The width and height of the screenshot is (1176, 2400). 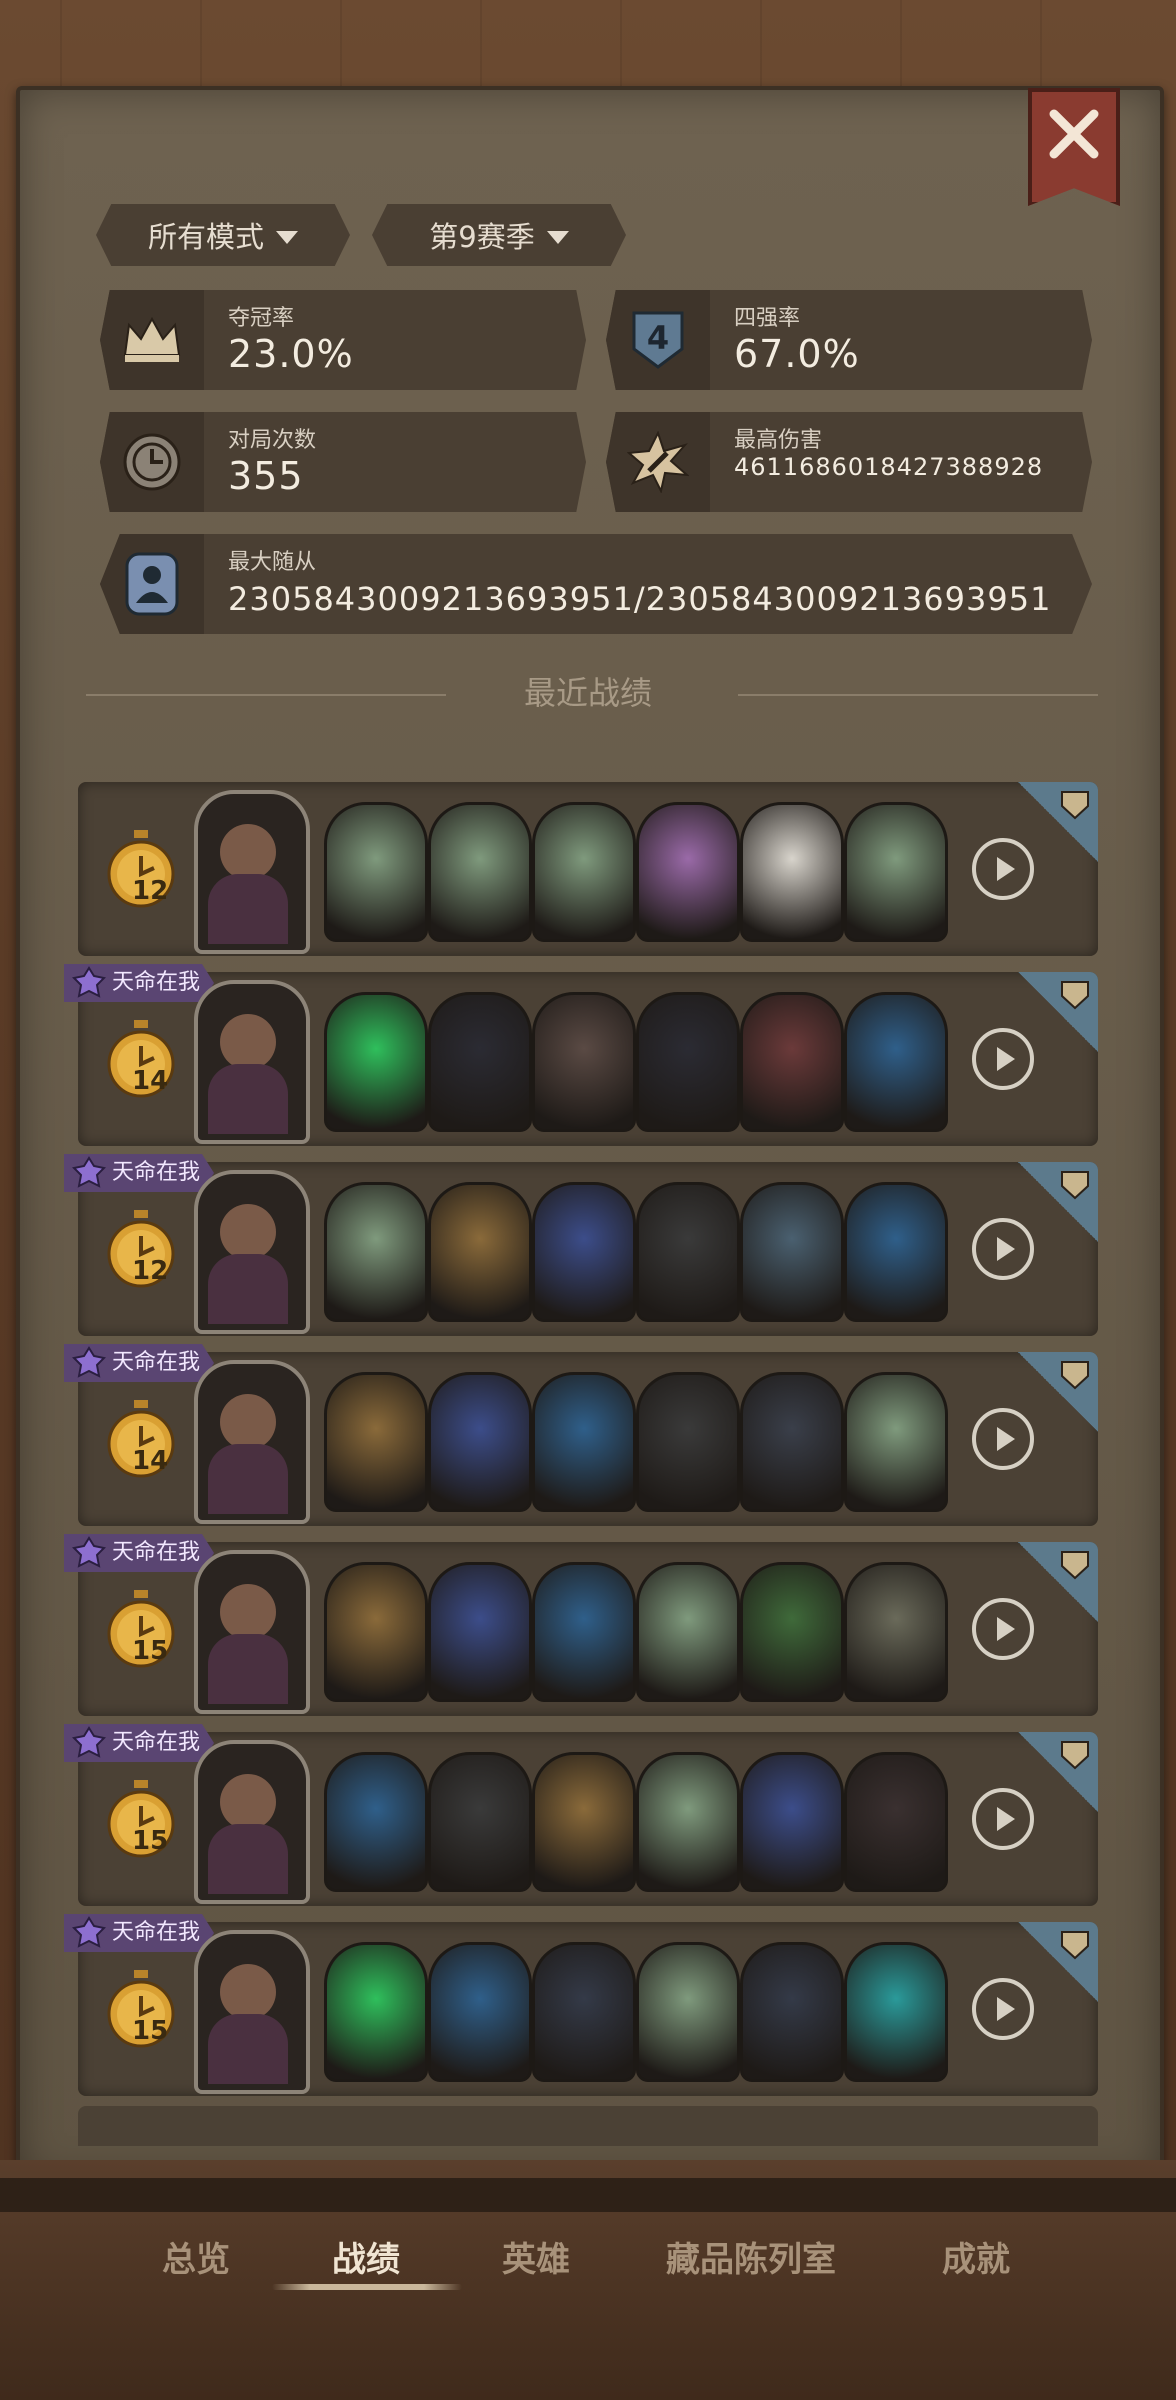 What do you see at coordinates (640, 599) in the screenshot?
I see `max-minions-value: 2305843009213693951/2305843009213693951` at bounding box center [640, 599].